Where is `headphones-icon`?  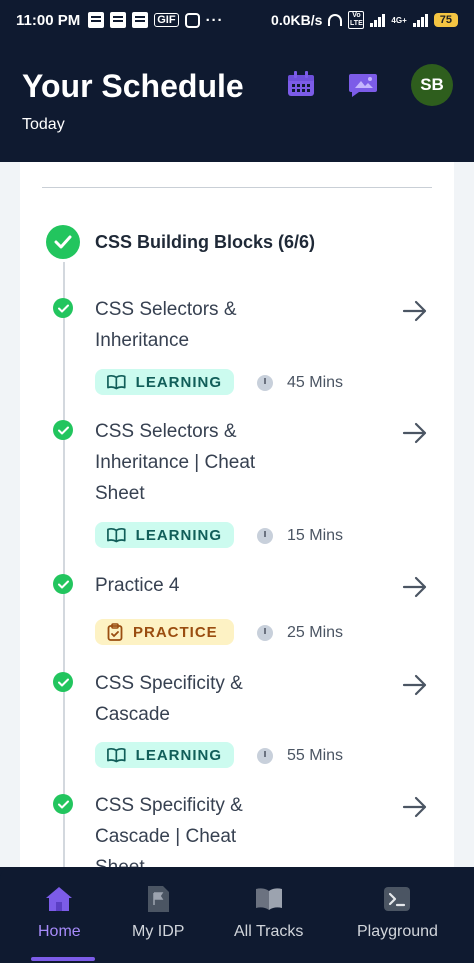 headphones-icon is located at coordinates (335, 20).